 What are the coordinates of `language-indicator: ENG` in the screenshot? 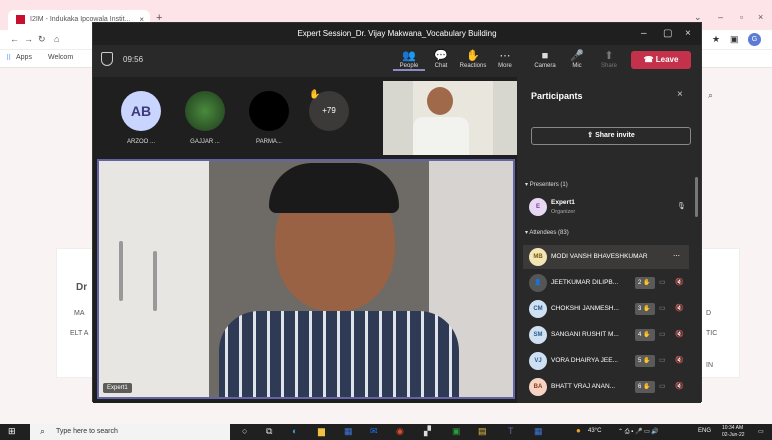 It's located at (704, 431).